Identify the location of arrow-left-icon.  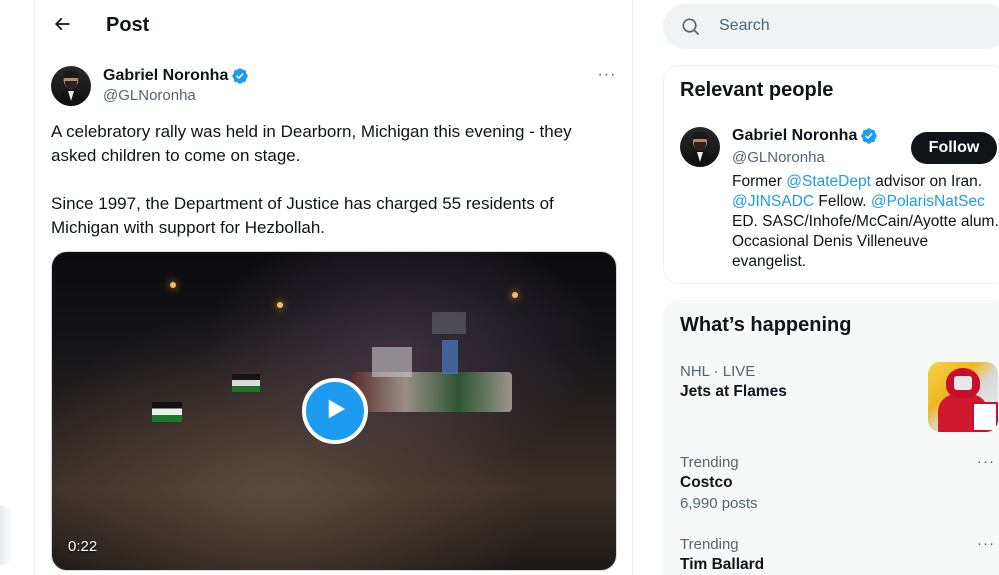
(62, 26).